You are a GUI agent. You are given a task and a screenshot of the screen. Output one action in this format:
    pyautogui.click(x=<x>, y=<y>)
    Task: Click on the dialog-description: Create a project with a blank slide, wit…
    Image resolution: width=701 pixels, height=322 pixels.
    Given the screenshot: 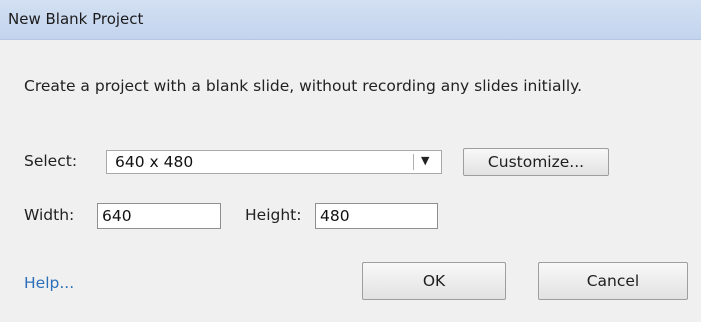 What is the action you would take?
    pyautogui.click(x=303, y=86)
    